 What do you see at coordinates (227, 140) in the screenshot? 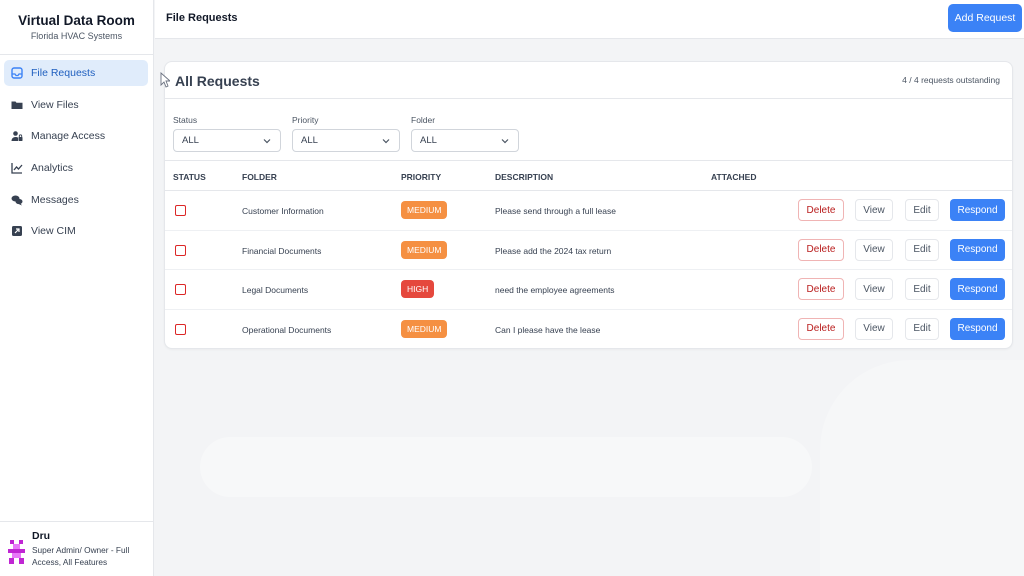
I see `status-select: ALL` at bounding box center [227, 140].